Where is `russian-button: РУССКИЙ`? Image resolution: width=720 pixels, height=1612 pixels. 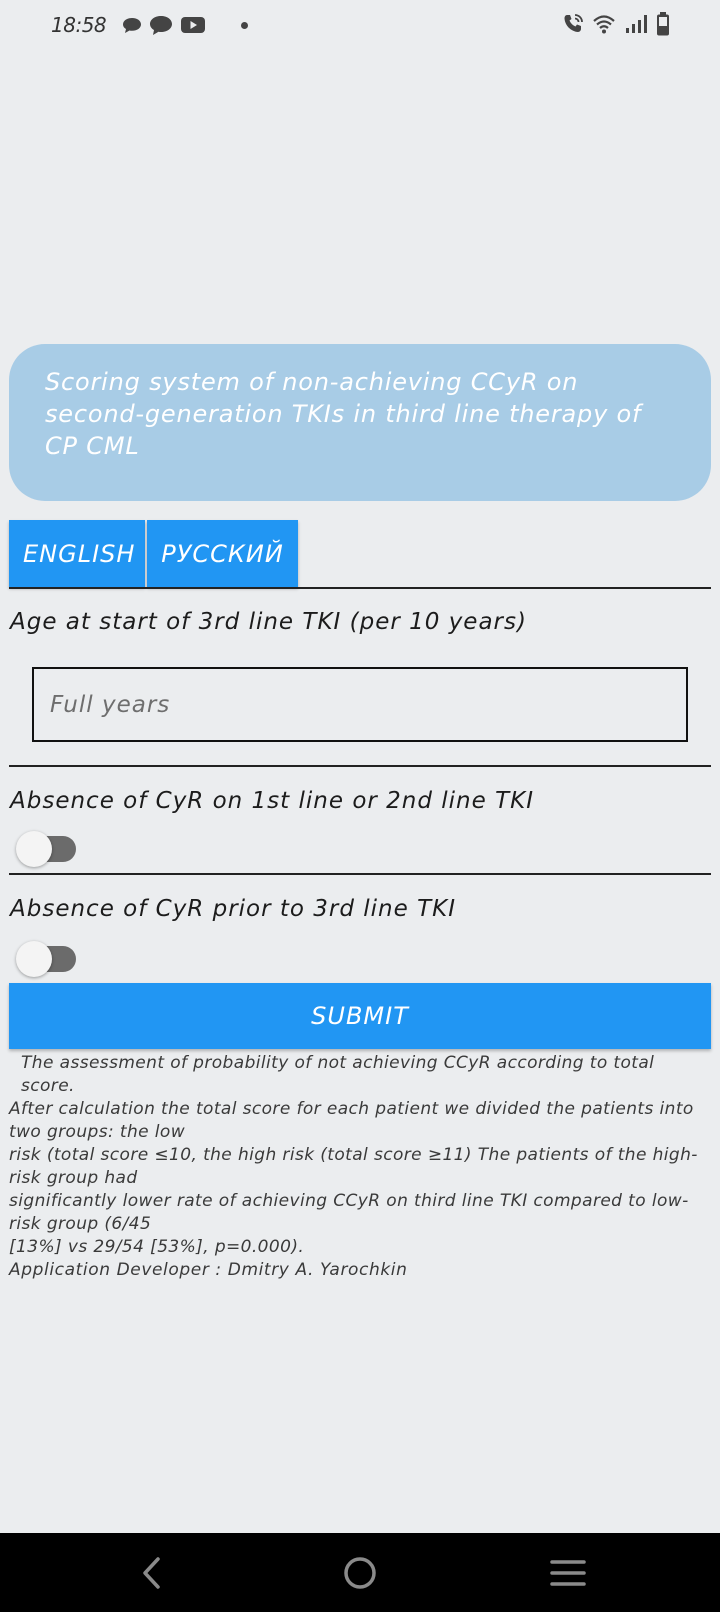 russian-button: РУССКИЙ is located at coordinates (222, 553).